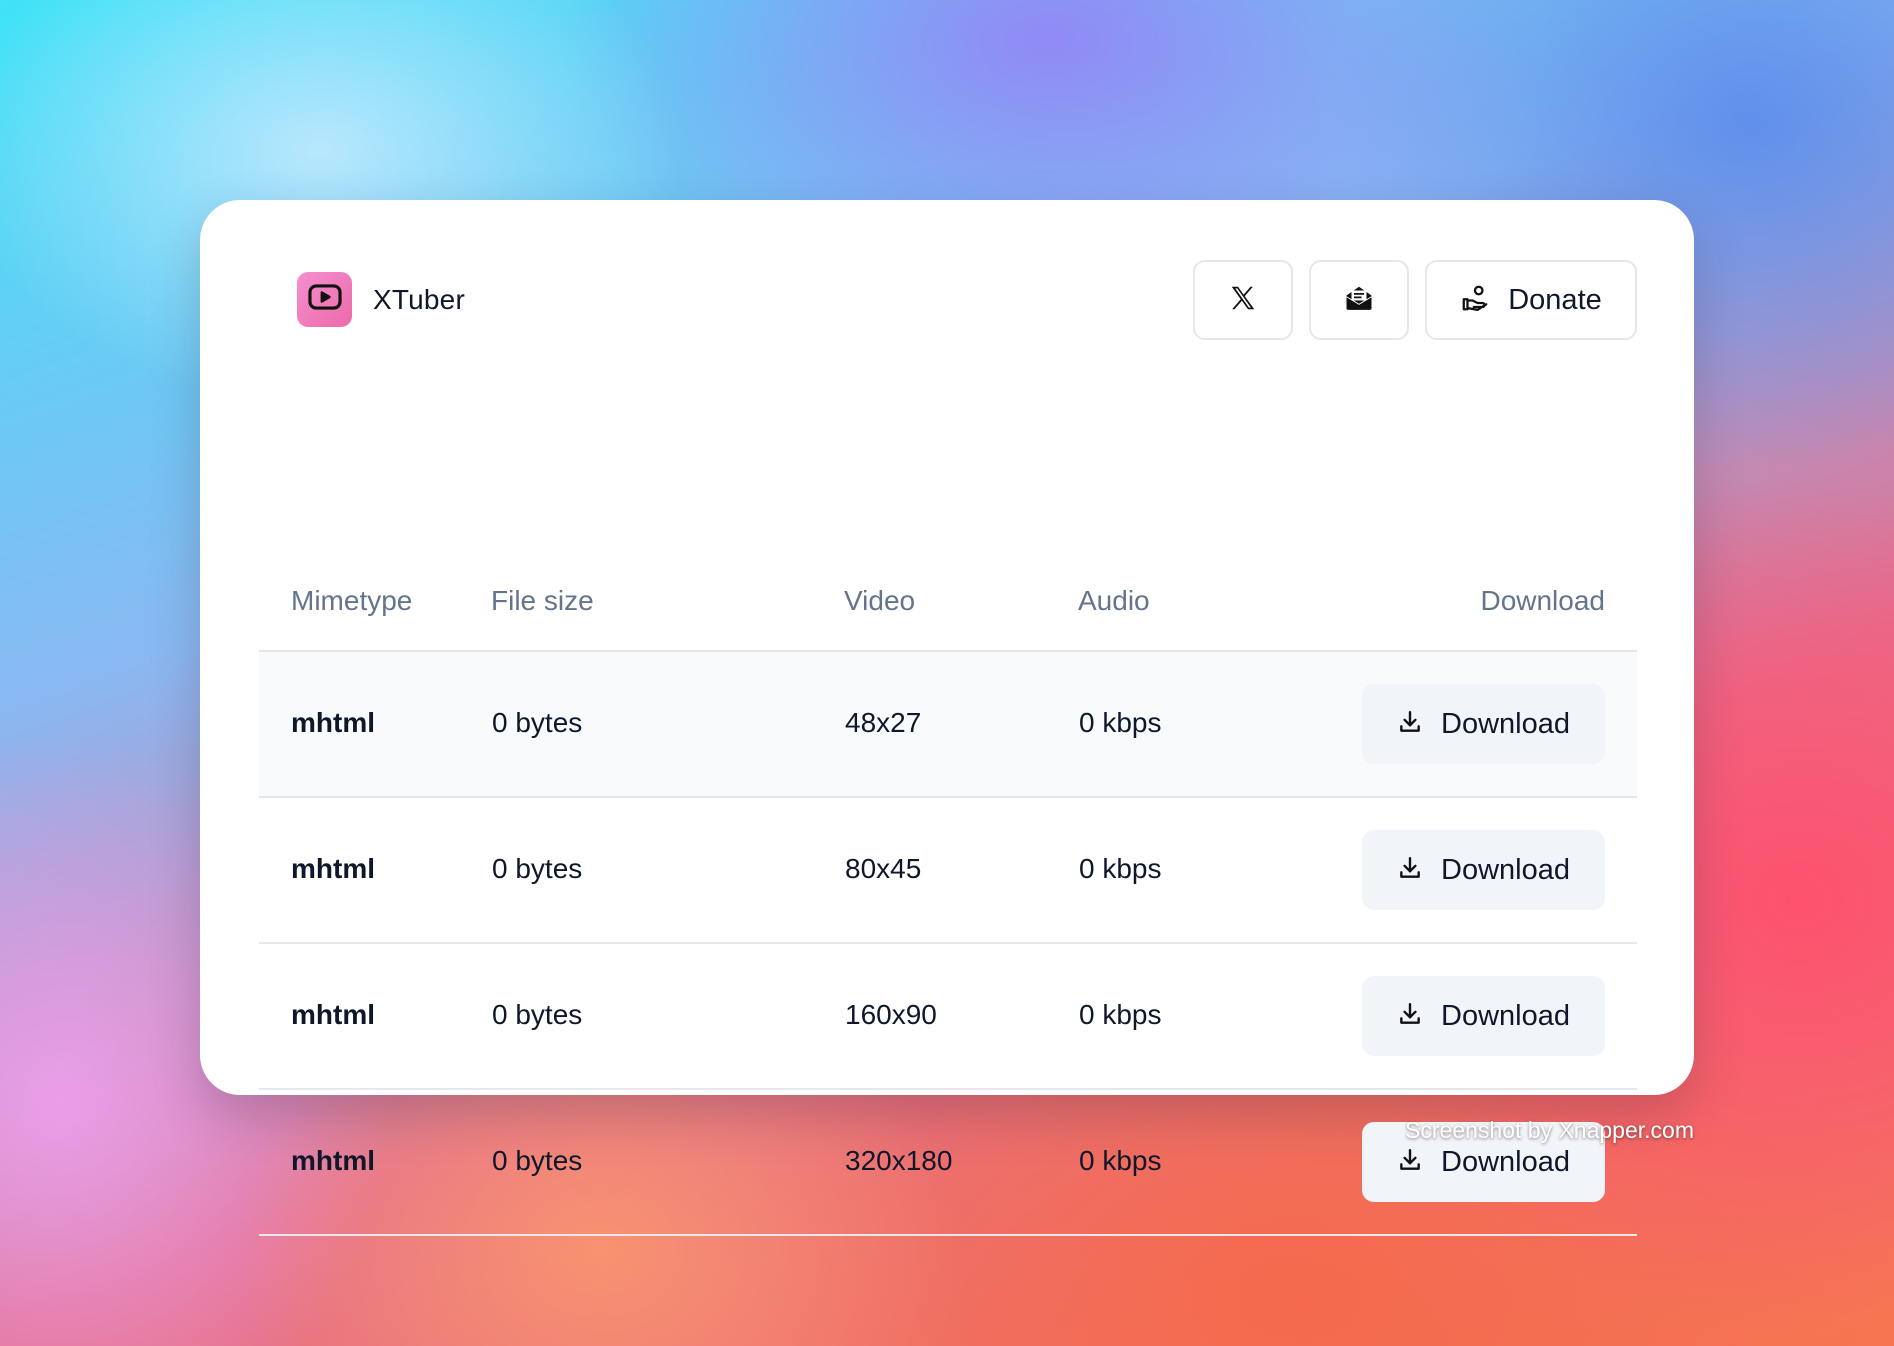  I want to click on x-share-button, so click(1243, 300).